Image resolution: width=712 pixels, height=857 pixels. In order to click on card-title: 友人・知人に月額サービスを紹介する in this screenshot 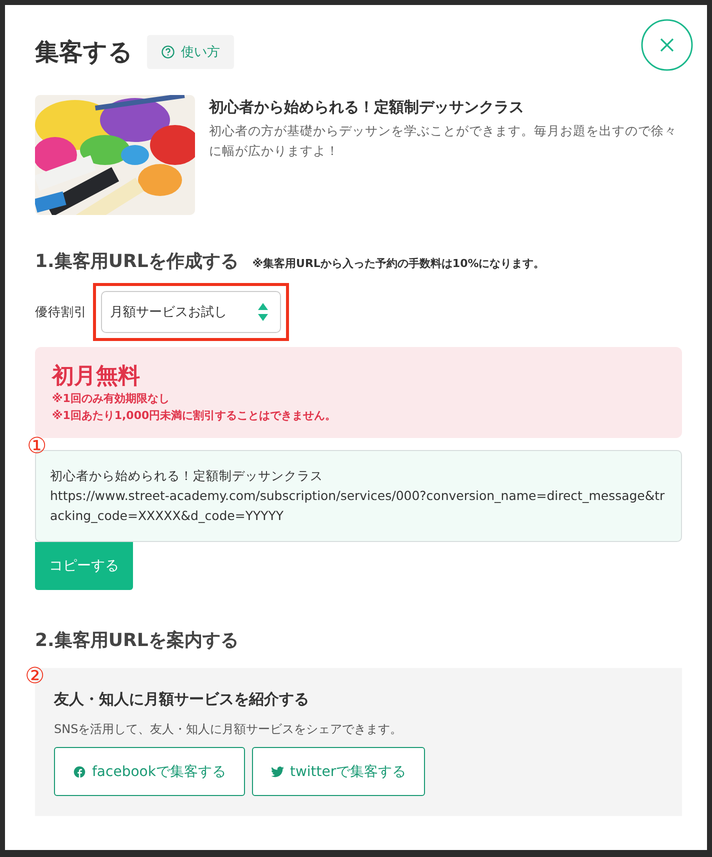, I will do `click(182, 699)`.